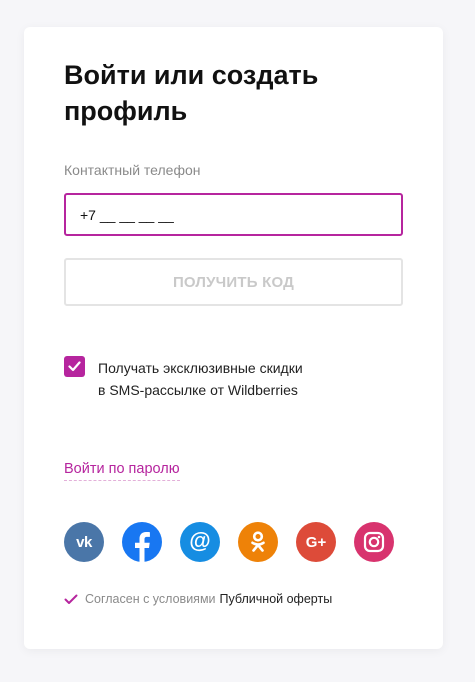 The width and height of the screenshot is (475, 682). What do you see at coordinates (233, 214) in the screenshot?
I see `phone-input` at bounding box center [233, 214].